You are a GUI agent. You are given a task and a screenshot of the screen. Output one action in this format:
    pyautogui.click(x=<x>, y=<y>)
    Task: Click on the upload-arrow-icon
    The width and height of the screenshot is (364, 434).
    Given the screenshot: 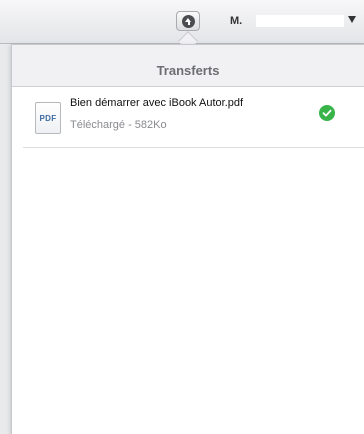 What is the action you would take?
    pyautogui.click(x=188, y=21)
    